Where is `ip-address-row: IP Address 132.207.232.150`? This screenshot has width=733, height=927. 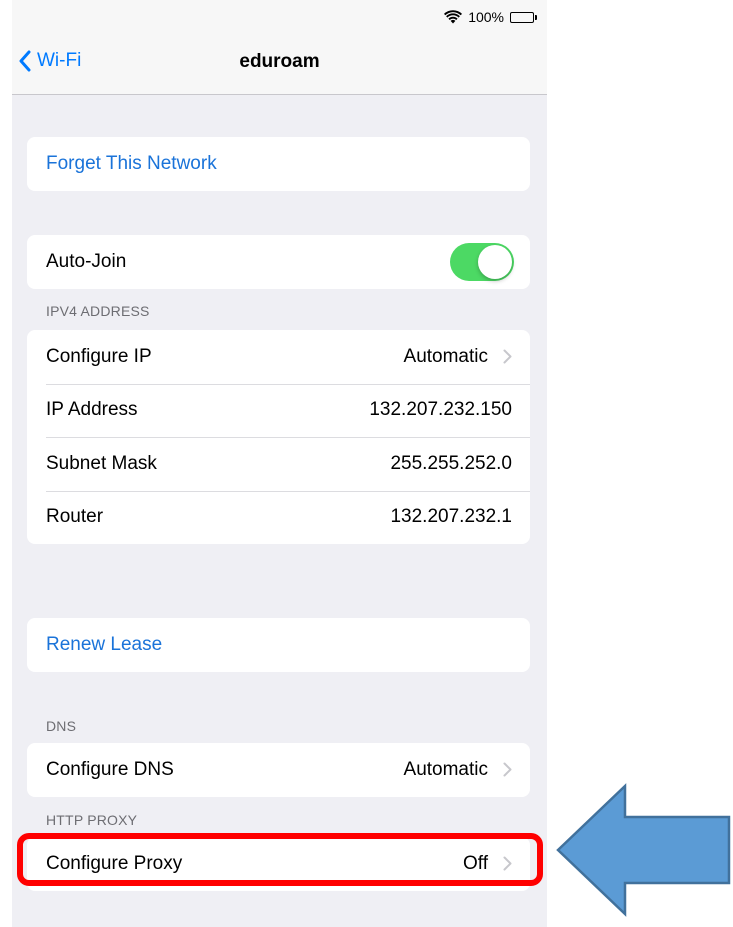 ip-address-row: IP Address 132.207.232.150 is located at coordinates (278, 410).